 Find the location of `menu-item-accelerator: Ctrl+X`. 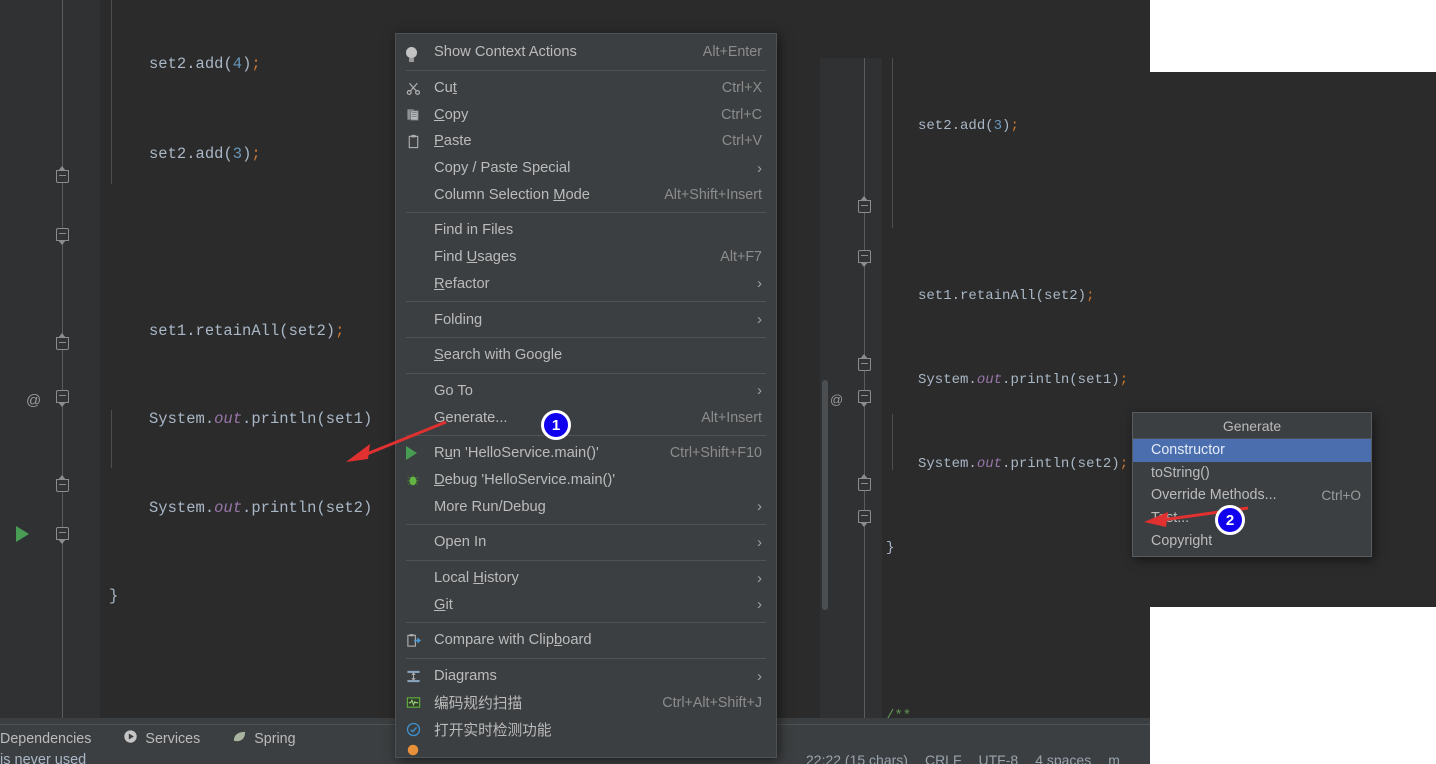

menu-item-accelerator: Ctrl+X is located at coordinates (741, 88).